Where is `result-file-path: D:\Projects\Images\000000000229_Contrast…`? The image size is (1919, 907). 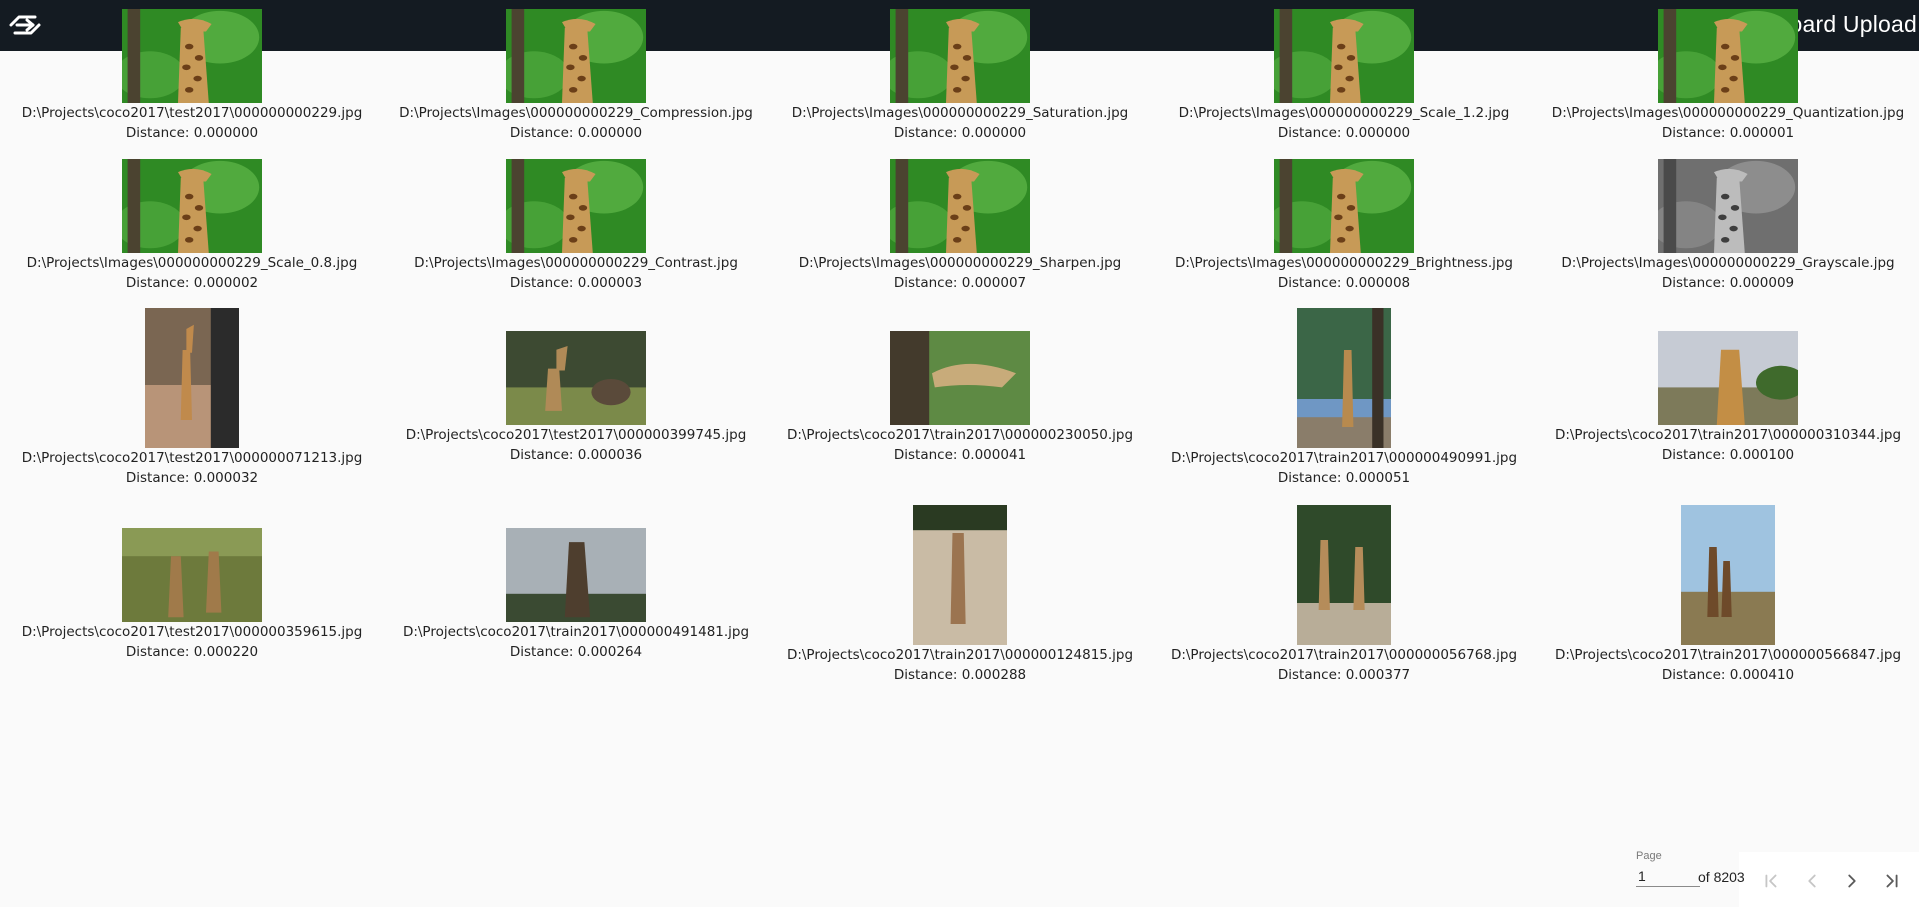 result-file-path: D:\Projects\Images\000000000229_Contrast… is located at coordinates (576, 263).